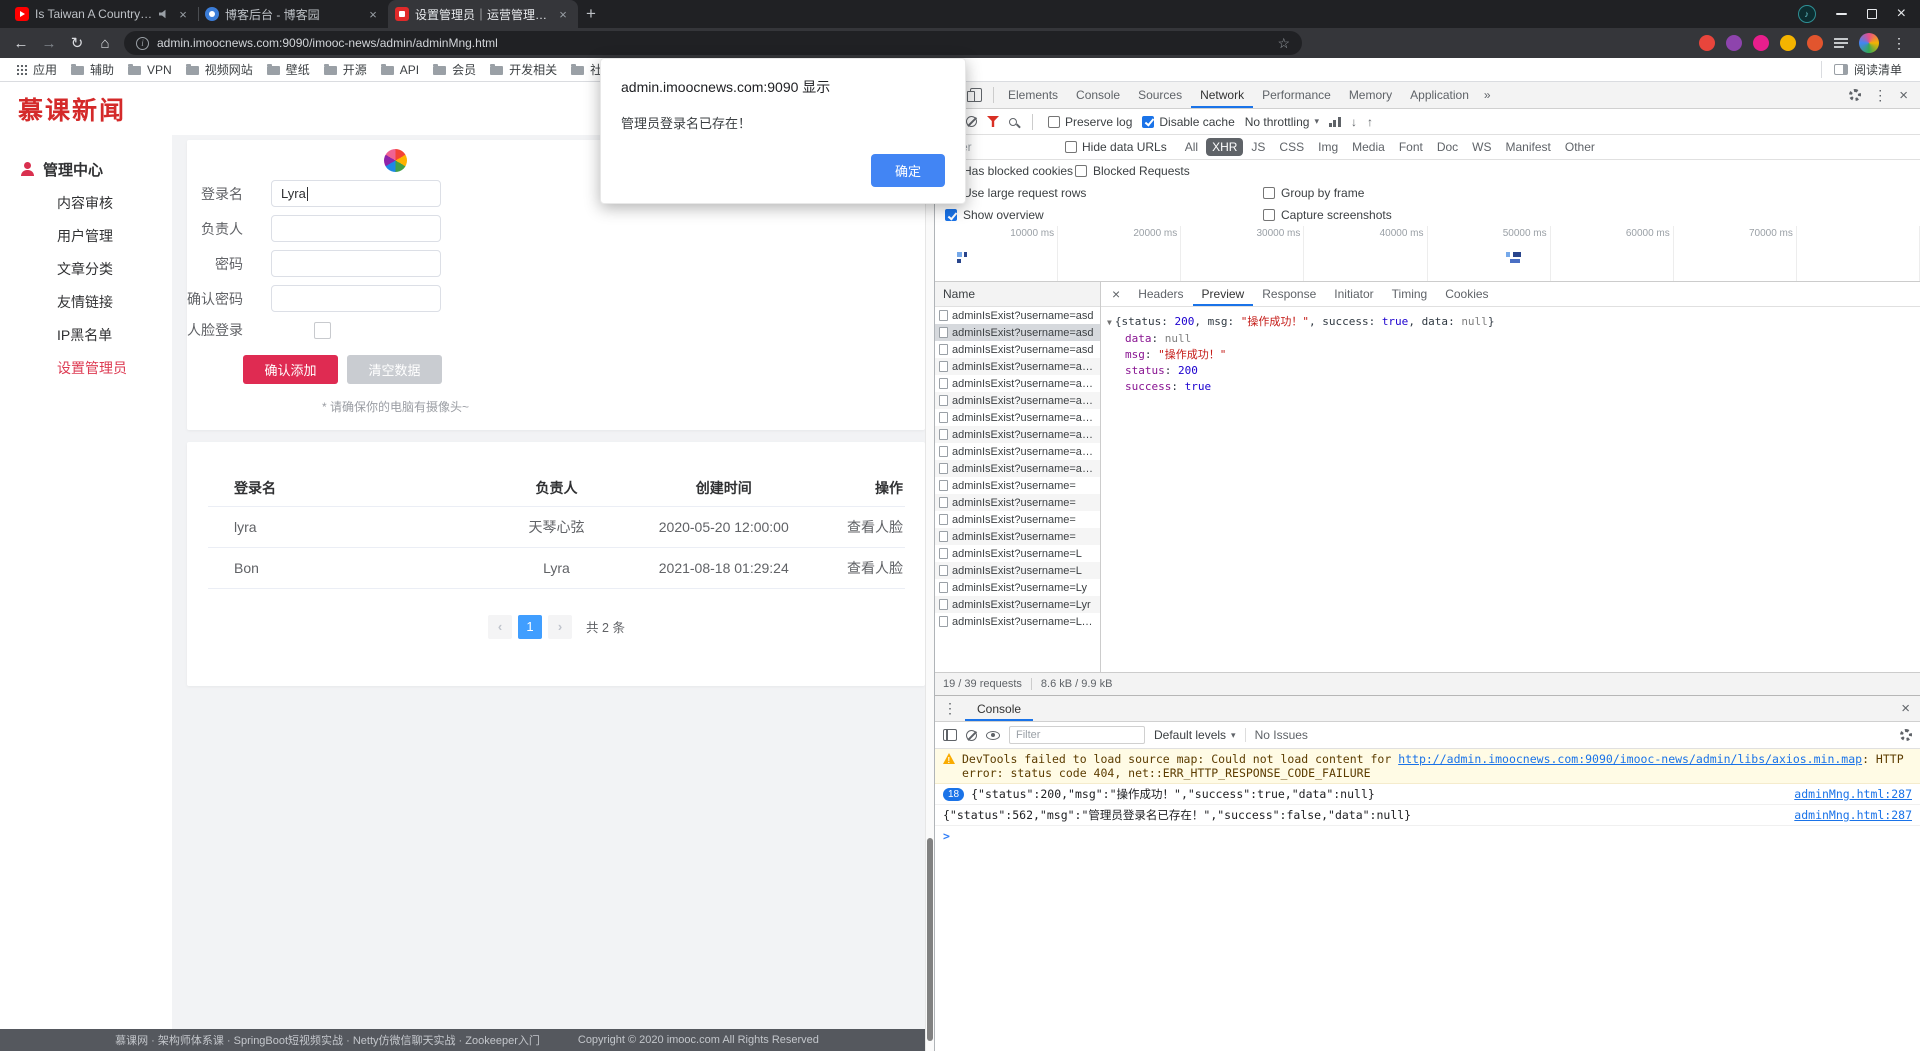  What do you see at coordinates (162, 14) in the screenshot?
I see `tab-audio-icon` at bounding box center [162, 14].